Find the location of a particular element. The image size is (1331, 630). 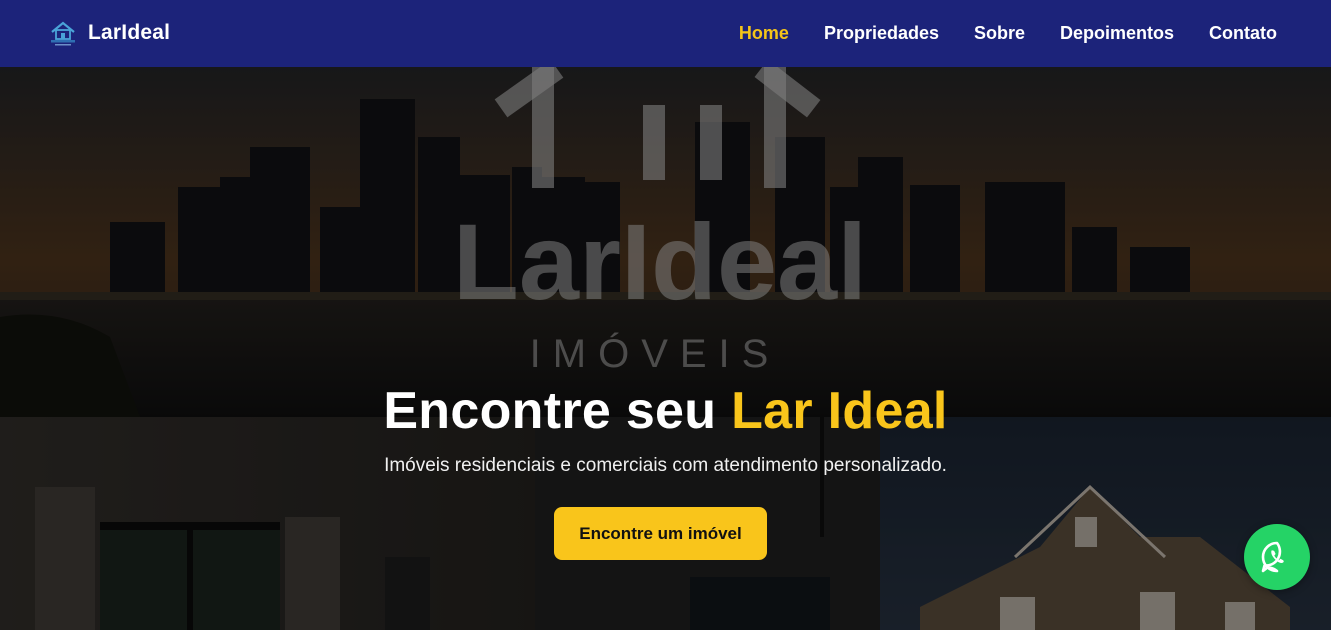

whatsapp-button is located at coordinates (1277, 557).